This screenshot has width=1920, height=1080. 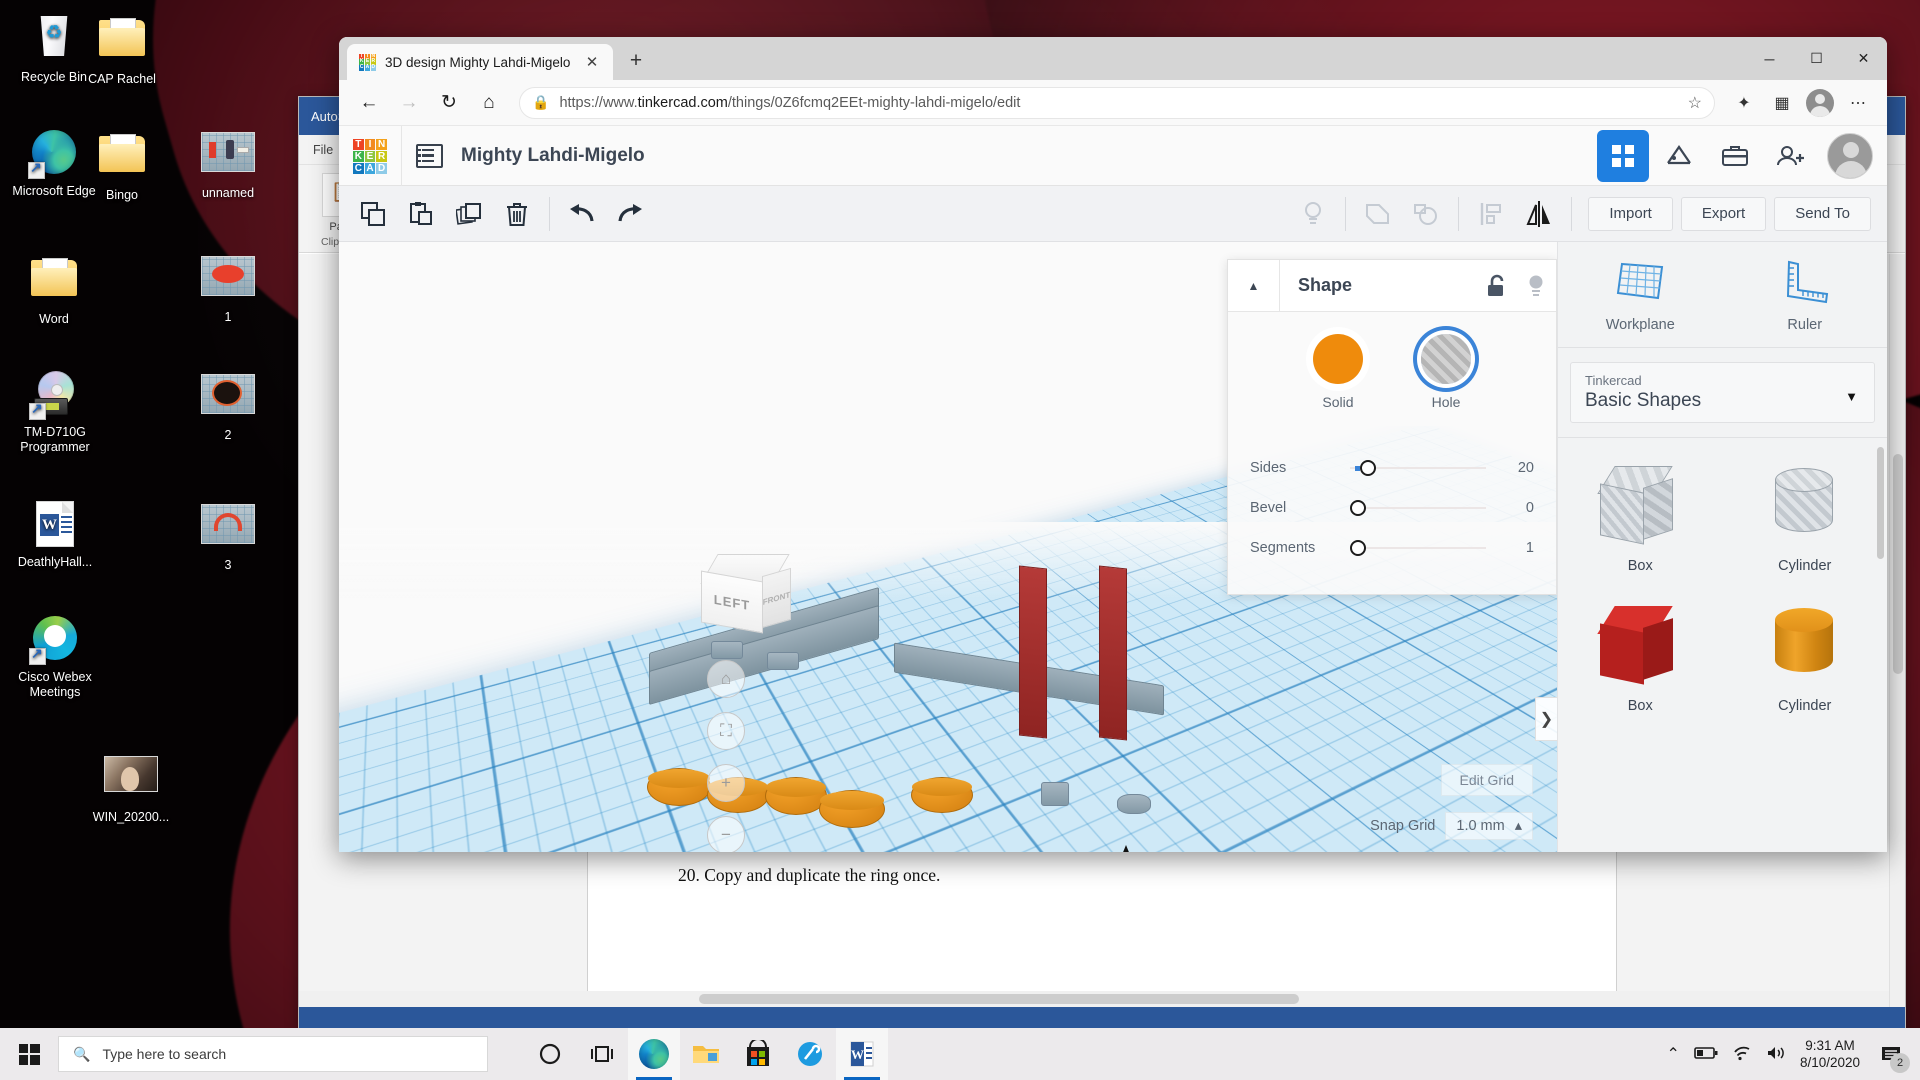 I want to click on file-explorer-icon, so click(x=706, y=1054).